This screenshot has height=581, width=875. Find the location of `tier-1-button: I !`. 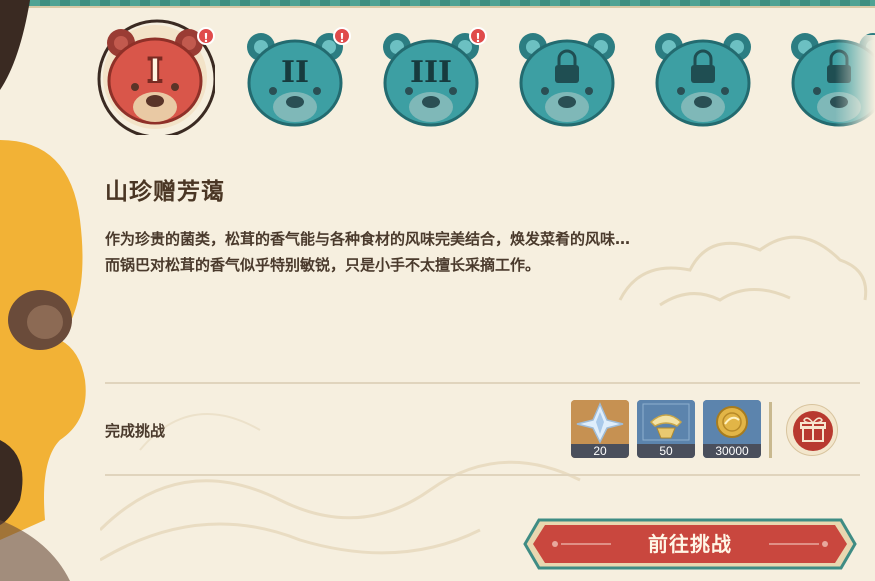

tier-1-button: I ! is located at coordinates (155, 75).